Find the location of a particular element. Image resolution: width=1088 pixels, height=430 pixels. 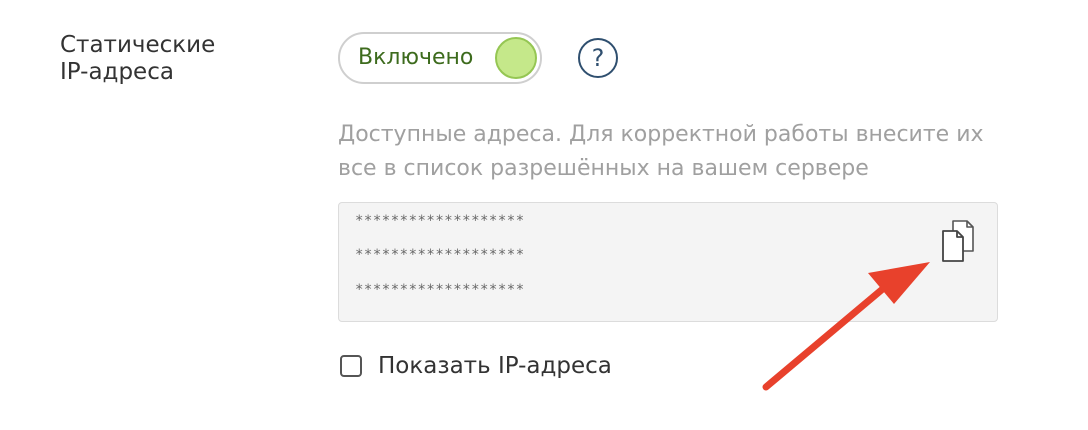

help-icon: ? is located at coordinates (598, 58).